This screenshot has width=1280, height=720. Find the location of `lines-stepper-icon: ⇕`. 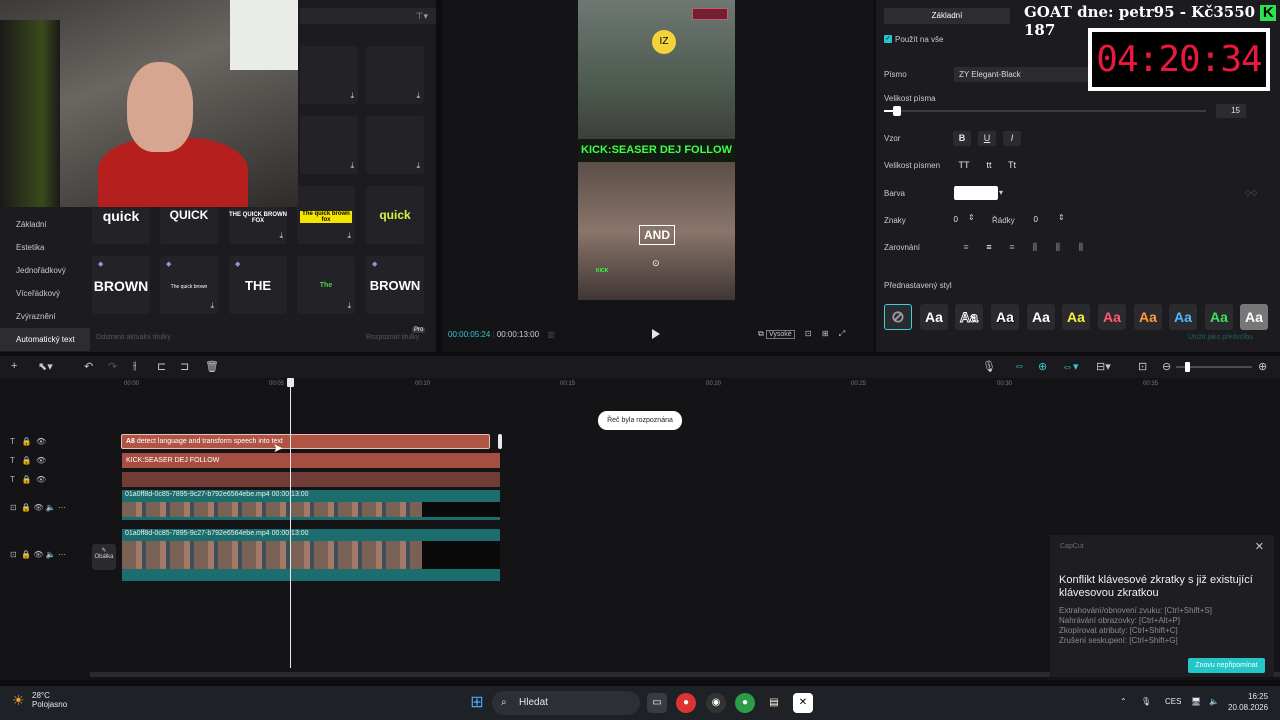

lines-stepper-icon: ⇕ is located at coordinates (1061, 217).